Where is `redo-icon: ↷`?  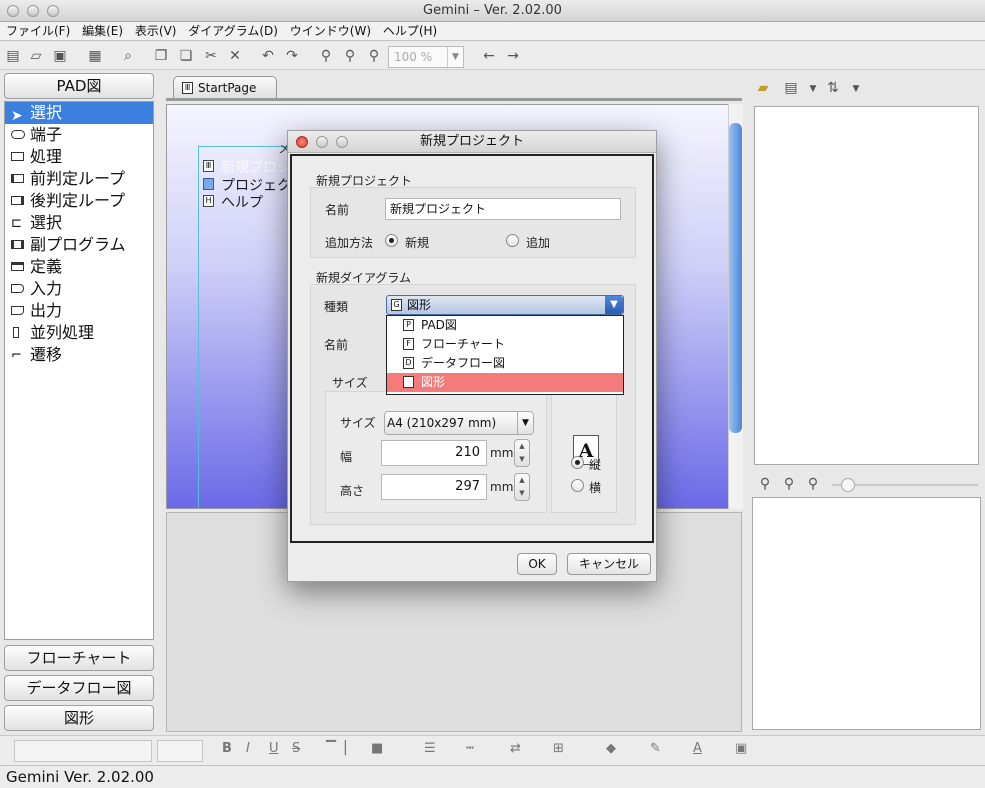
redo-icon: ↷ is located at coordinates (292, 56).